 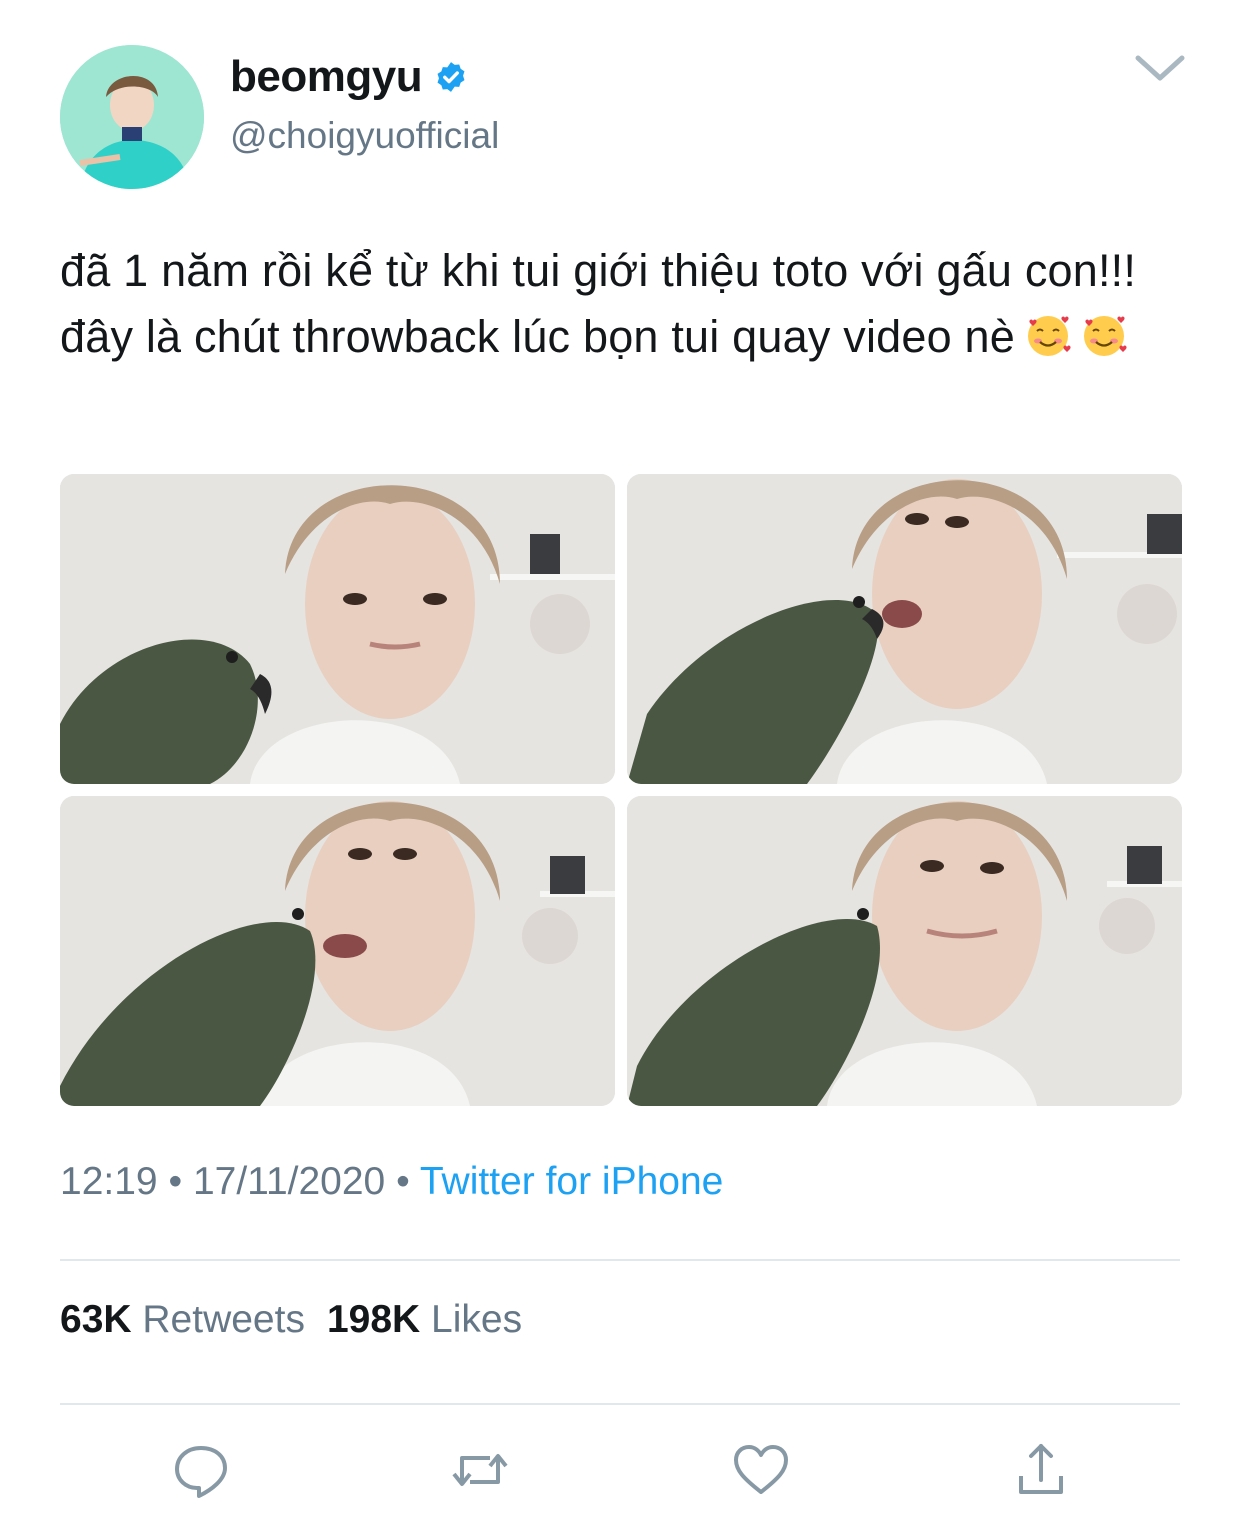 I want to click on tweet-stats: 63K Retweets 198K Likes, so click(x=291, y=1320).